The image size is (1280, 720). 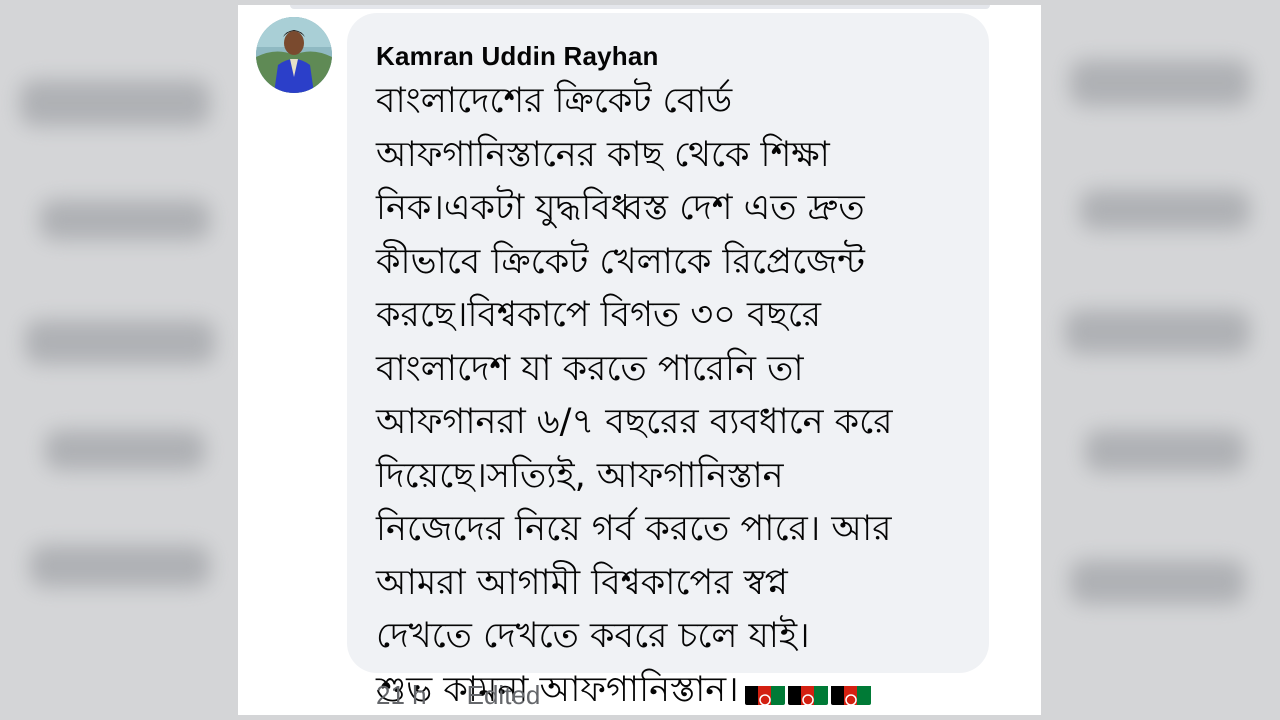 What do you see at coordinates (599, 315) in the screenshot?
I see `comment-line: করছে।বিশ্বকাপে বিগত ৩০ বছরে` at bounding box center [599, 315].